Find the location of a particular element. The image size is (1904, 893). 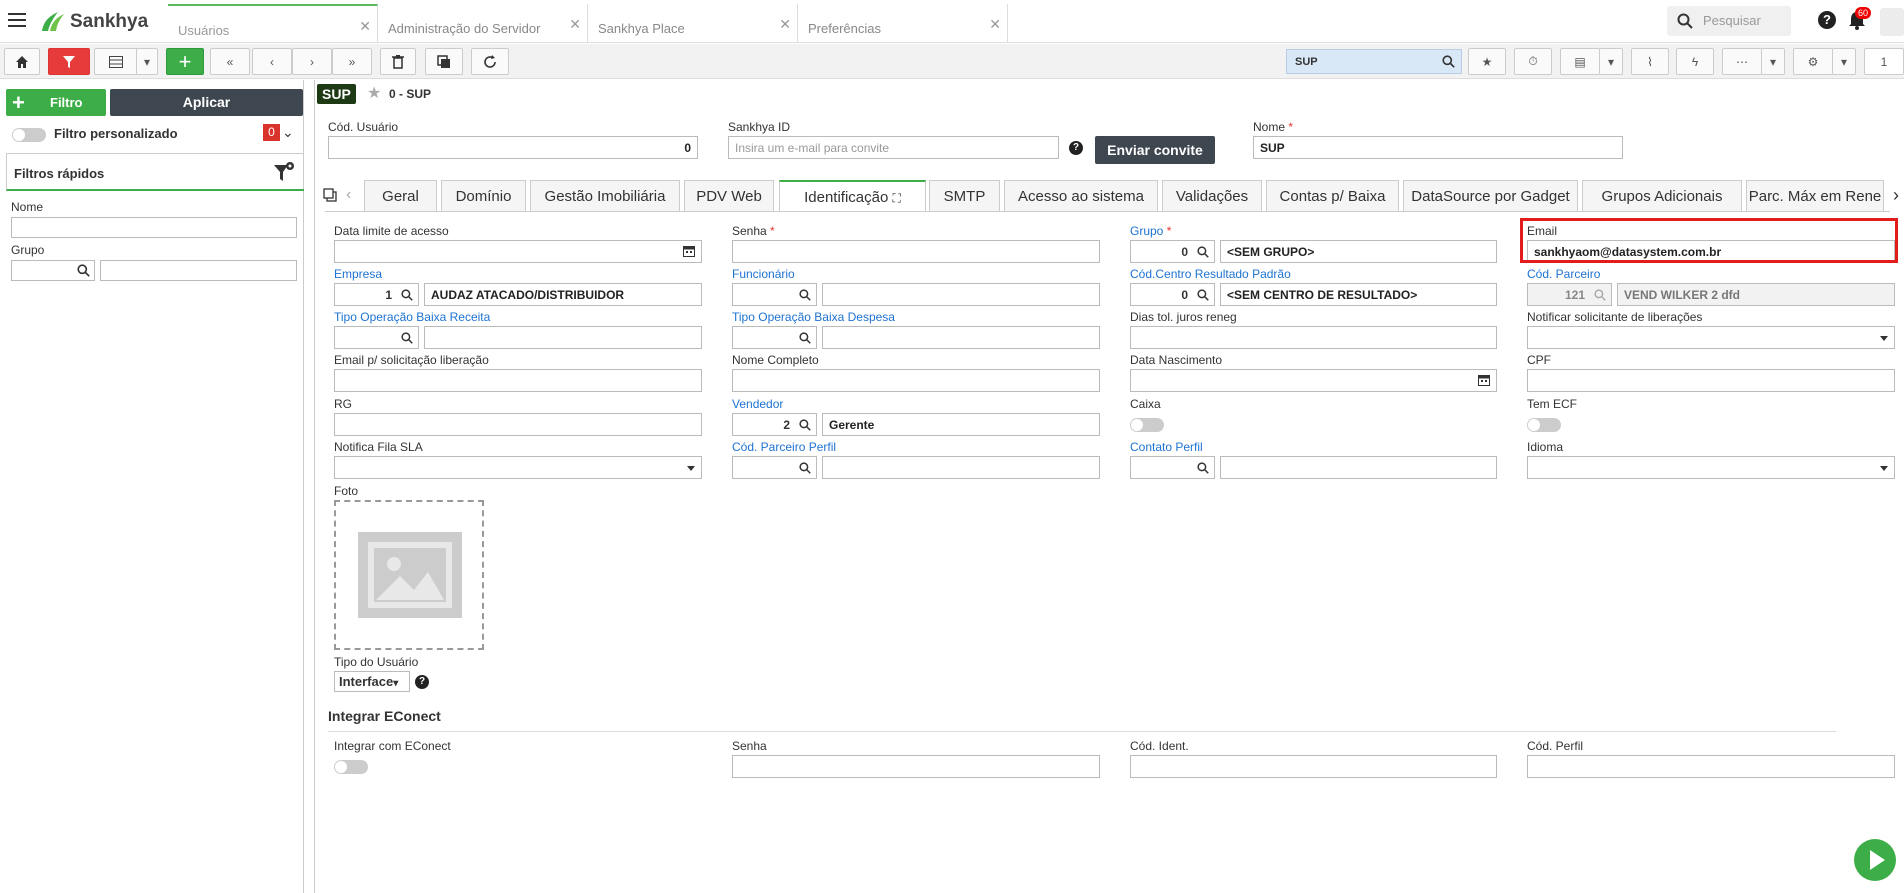

data-nasc-input is located at coordinates (1313, 380).